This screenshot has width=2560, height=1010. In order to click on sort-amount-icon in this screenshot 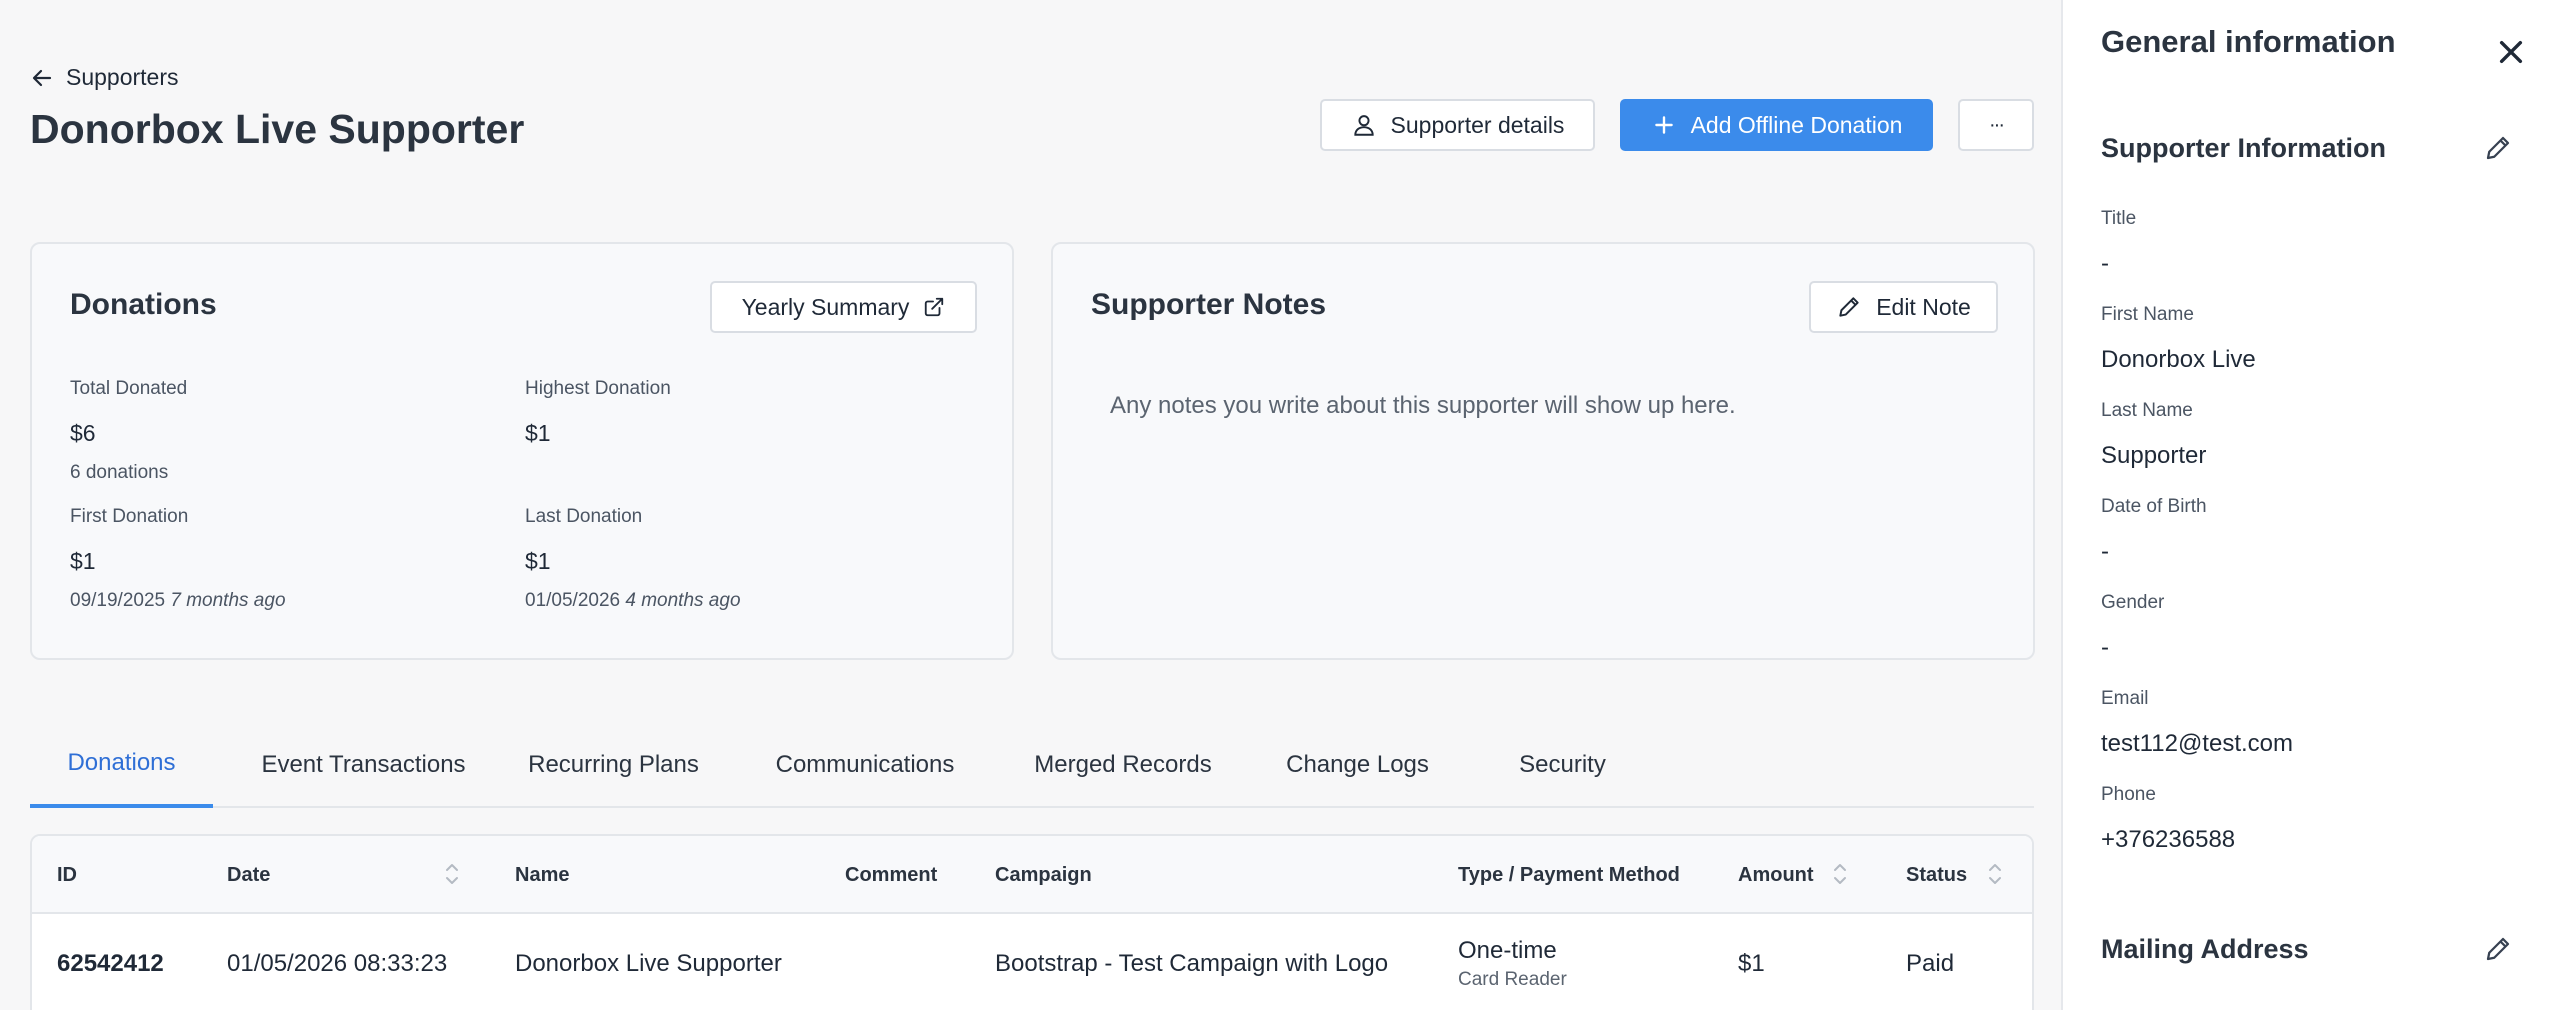, I will do `click(1840, 874)`.